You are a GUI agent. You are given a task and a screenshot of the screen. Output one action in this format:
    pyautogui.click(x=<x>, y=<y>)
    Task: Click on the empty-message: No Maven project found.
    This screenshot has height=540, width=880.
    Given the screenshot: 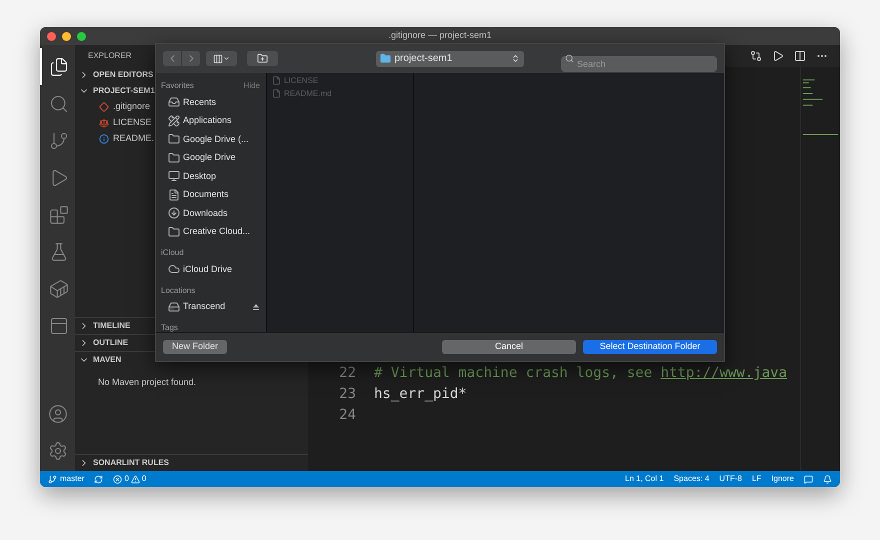 What is the action you would take?
    pyautogui.click(x=147, y=382)
    